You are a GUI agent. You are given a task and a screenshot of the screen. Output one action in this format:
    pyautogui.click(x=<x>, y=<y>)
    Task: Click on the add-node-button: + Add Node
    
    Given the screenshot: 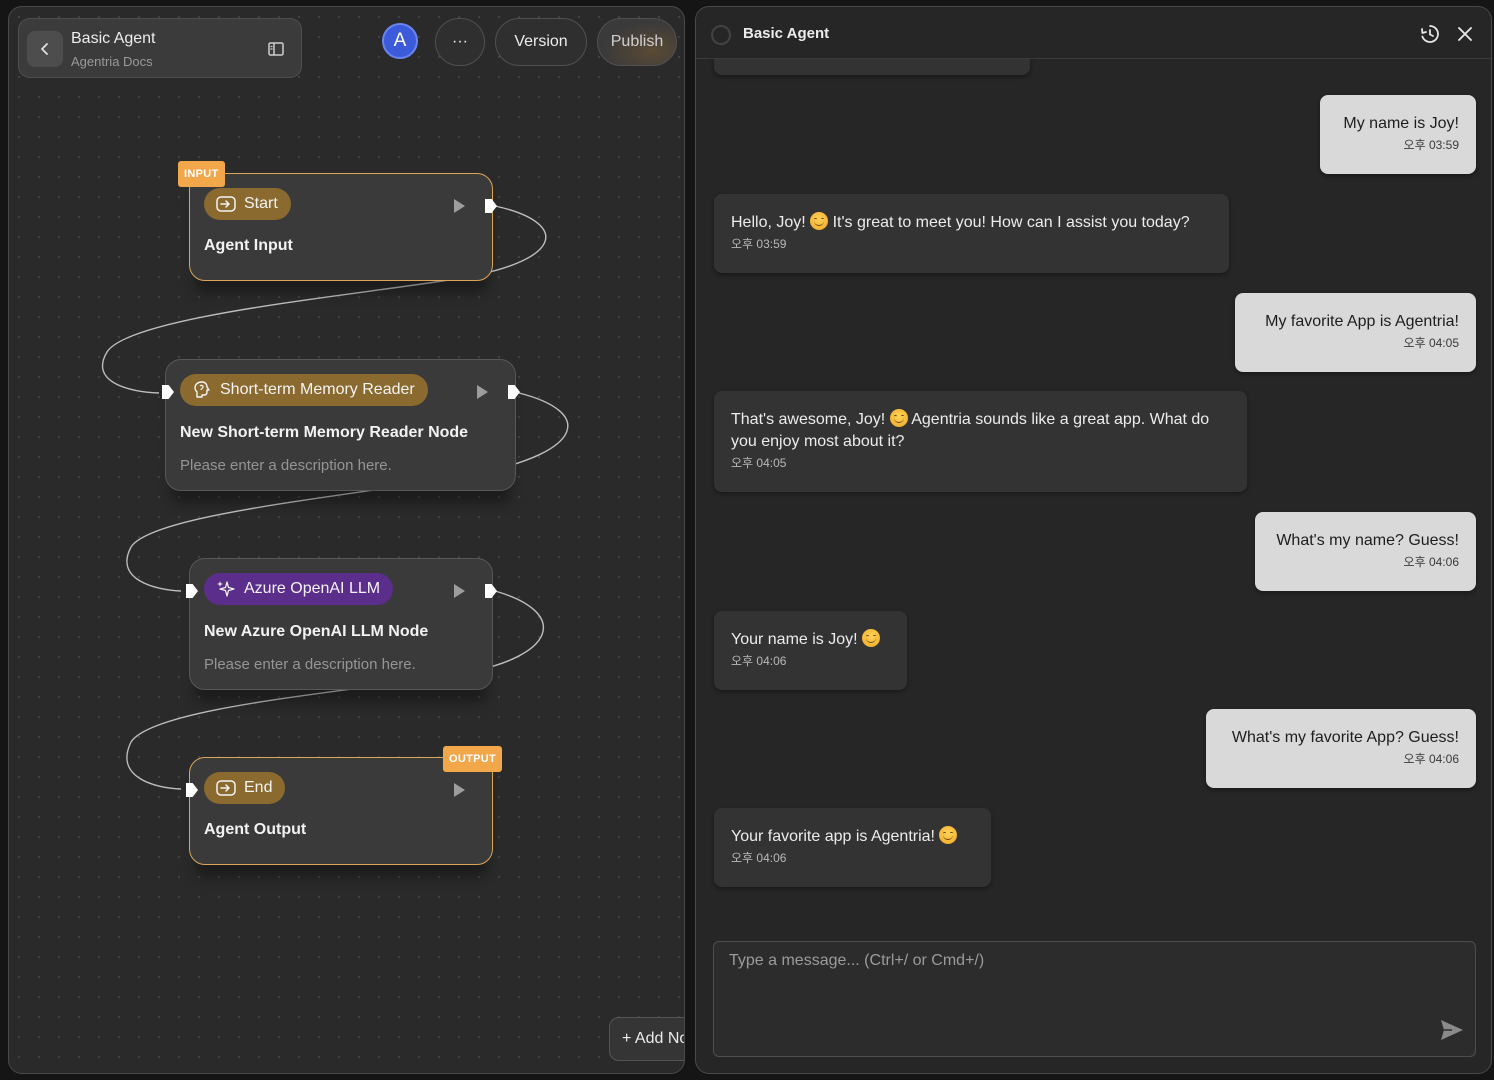 What is the action you would take?
    pyautogui.click(x=646, y=1039)
    